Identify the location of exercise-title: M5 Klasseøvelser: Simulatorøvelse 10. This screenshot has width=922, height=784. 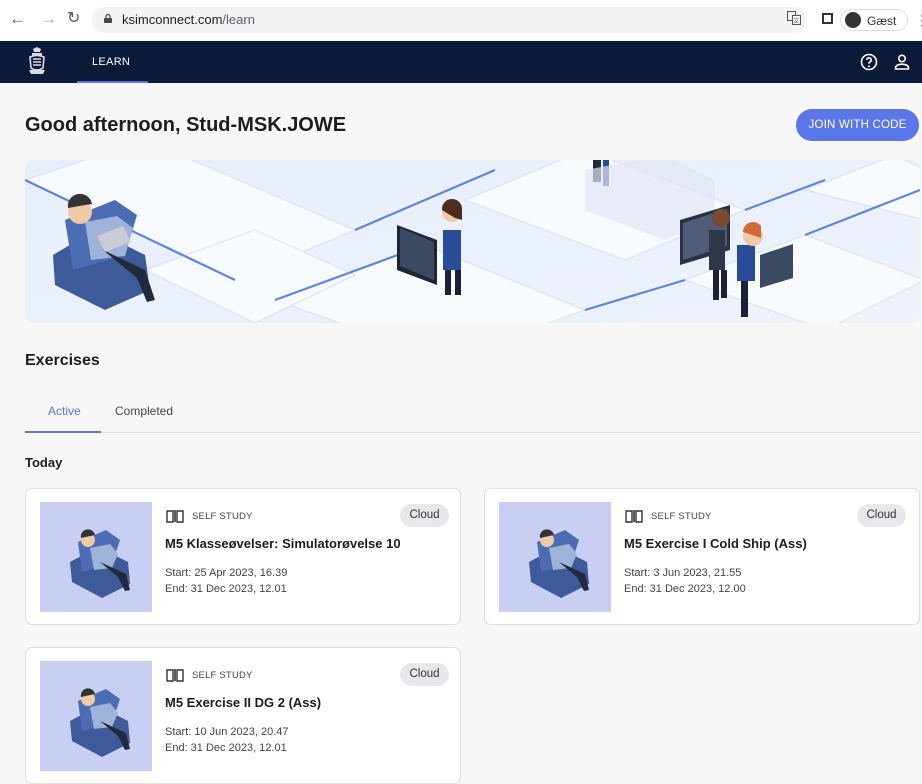
(283, 543).